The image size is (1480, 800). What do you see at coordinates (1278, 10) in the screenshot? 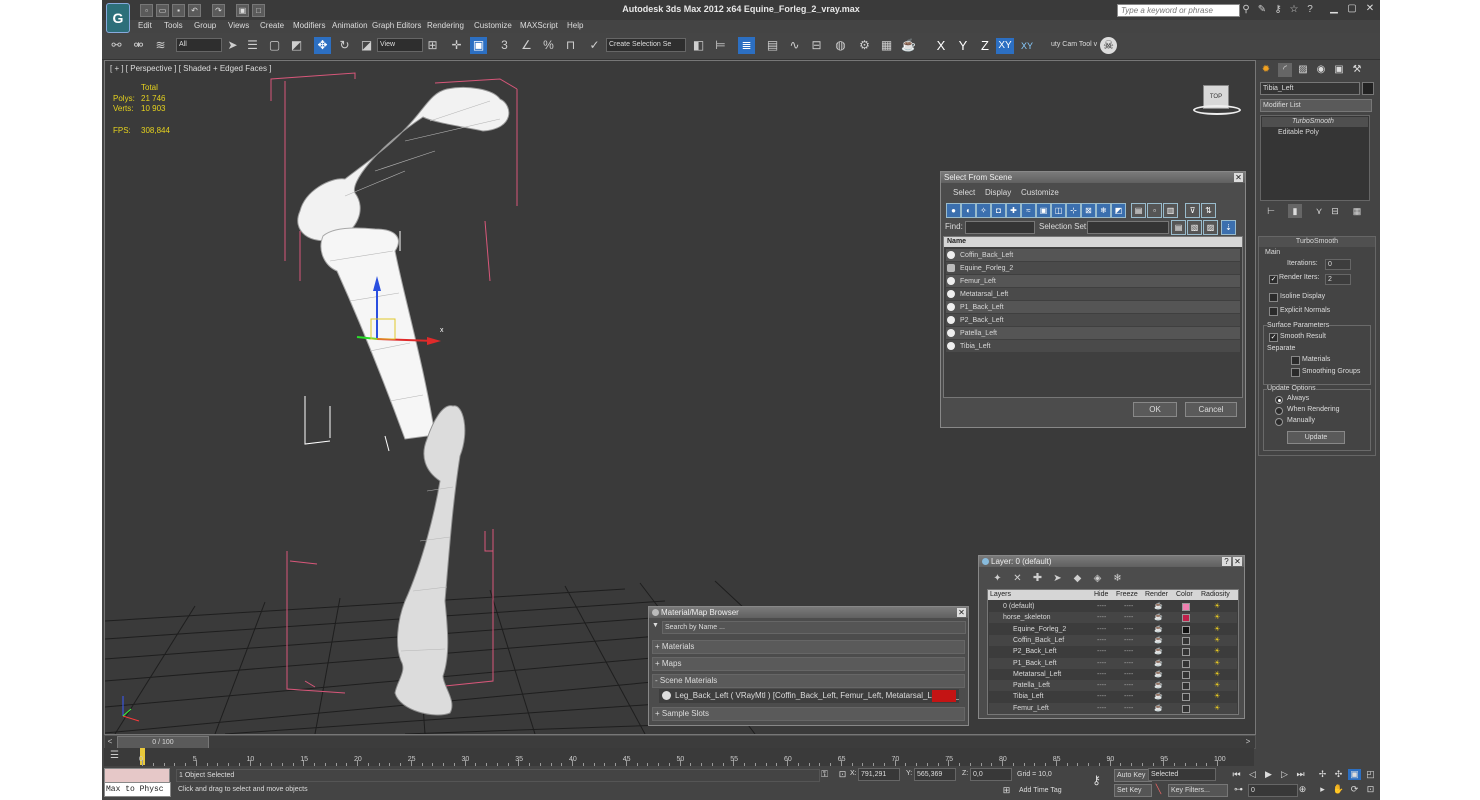
I see `subscription-icon: ⚷` at bounding box center [1278, 10].